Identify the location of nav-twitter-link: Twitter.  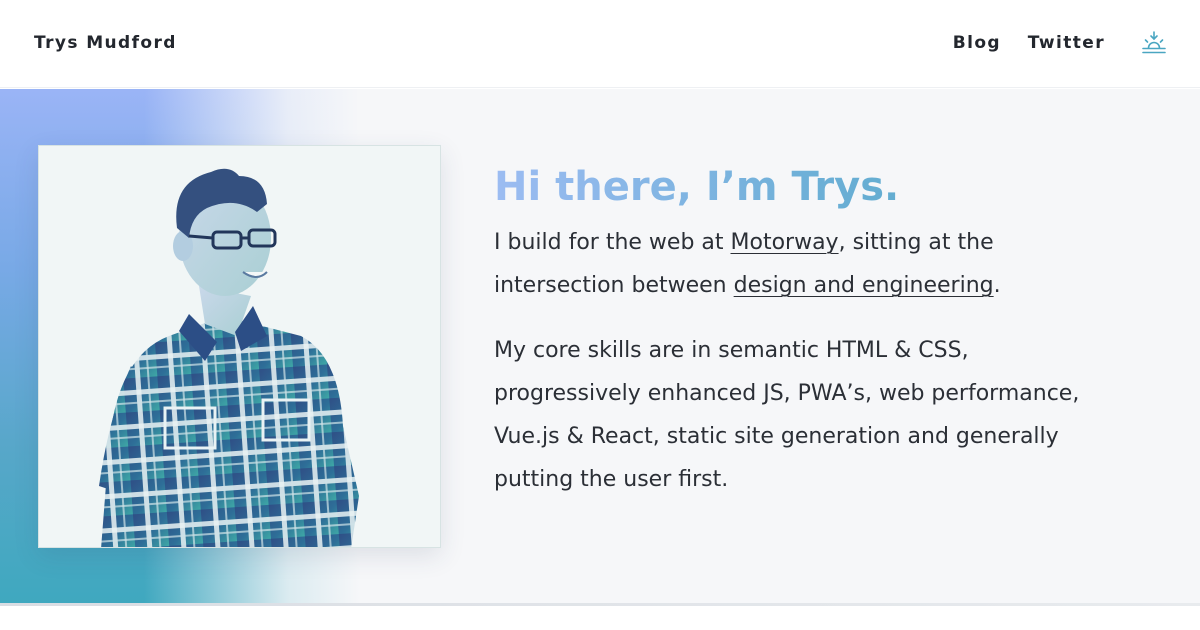
(1066, 43).